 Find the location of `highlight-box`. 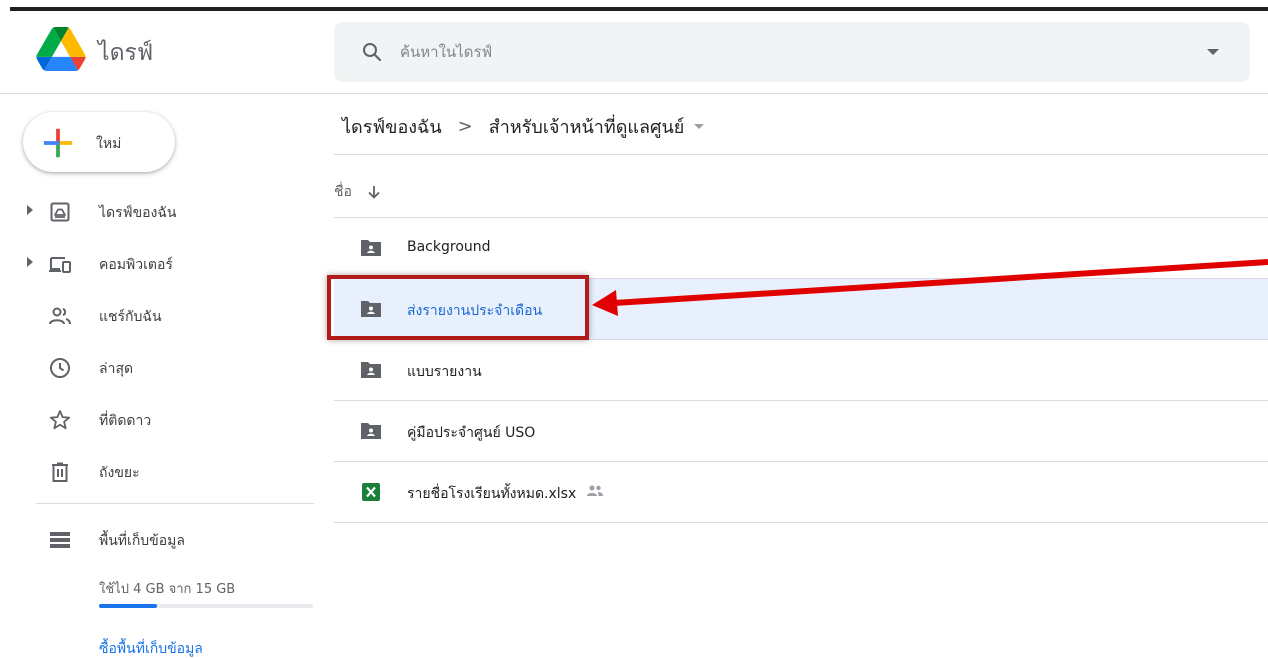

highlight-box is located at coordinates (458, 307).